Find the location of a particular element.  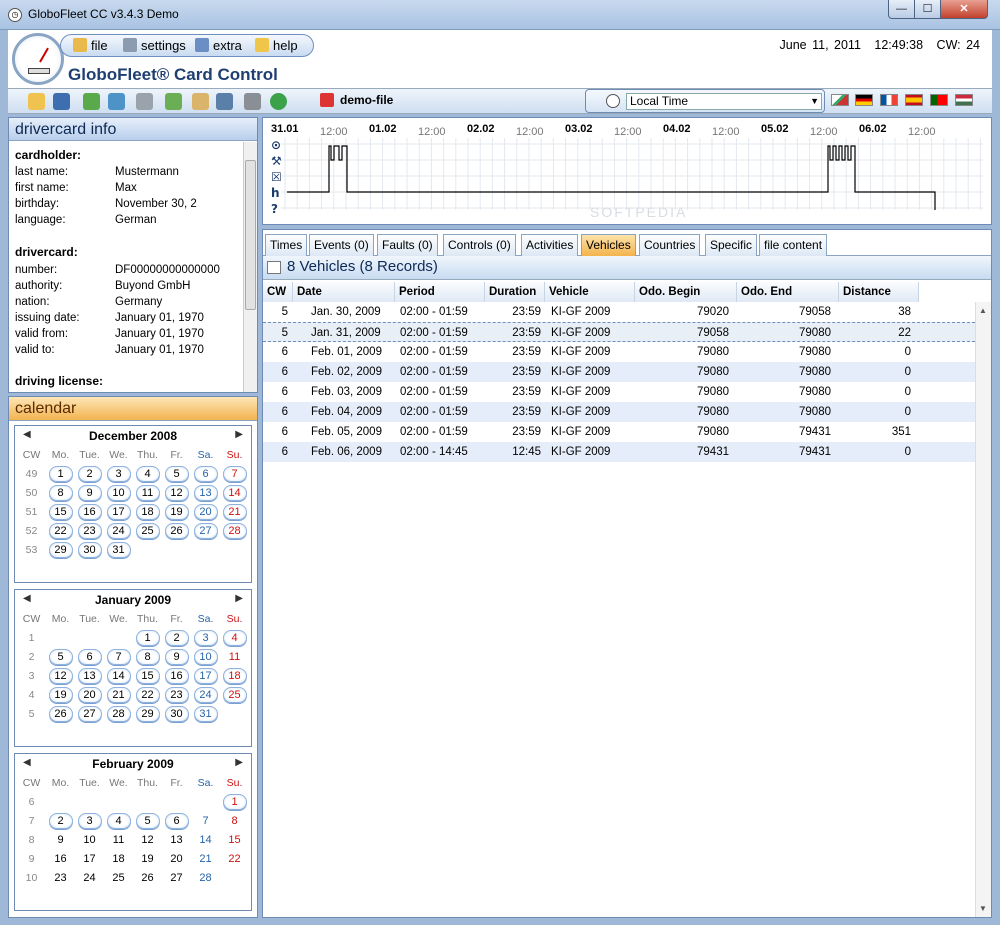

card-icon is located at coordinates (144, 101).